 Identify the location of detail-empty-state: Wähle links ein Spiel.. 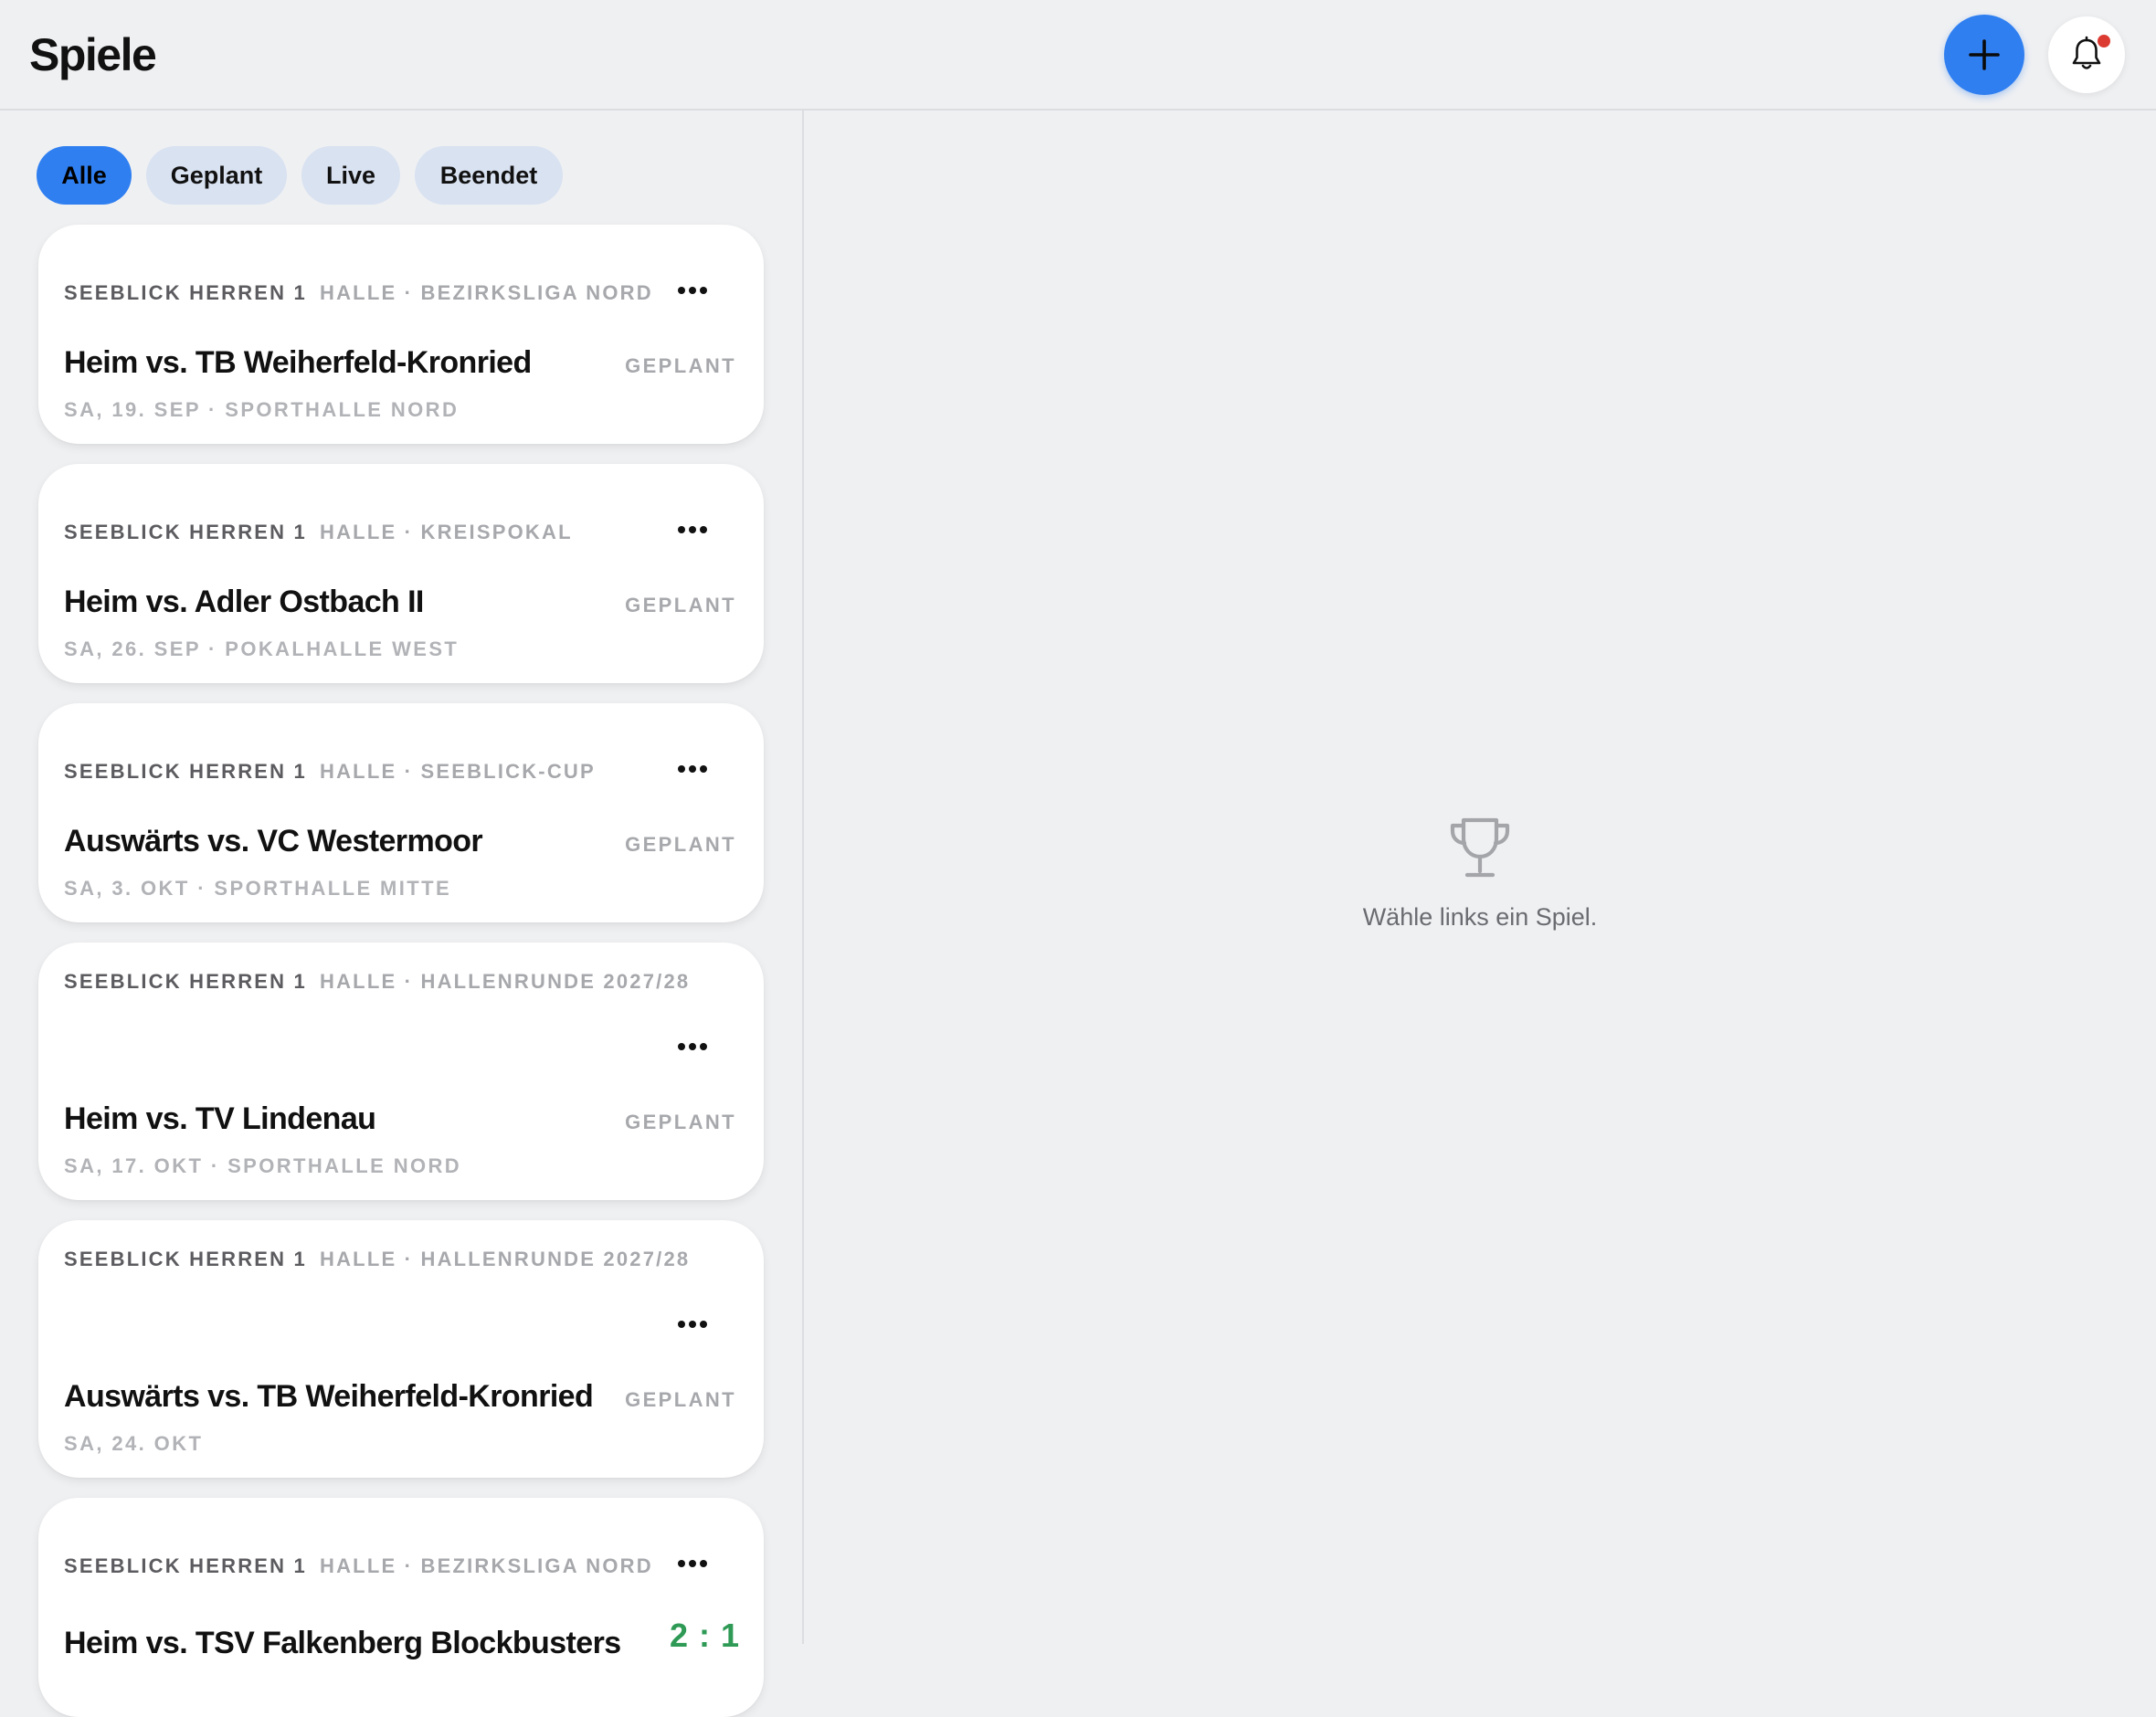
(1480, 873).